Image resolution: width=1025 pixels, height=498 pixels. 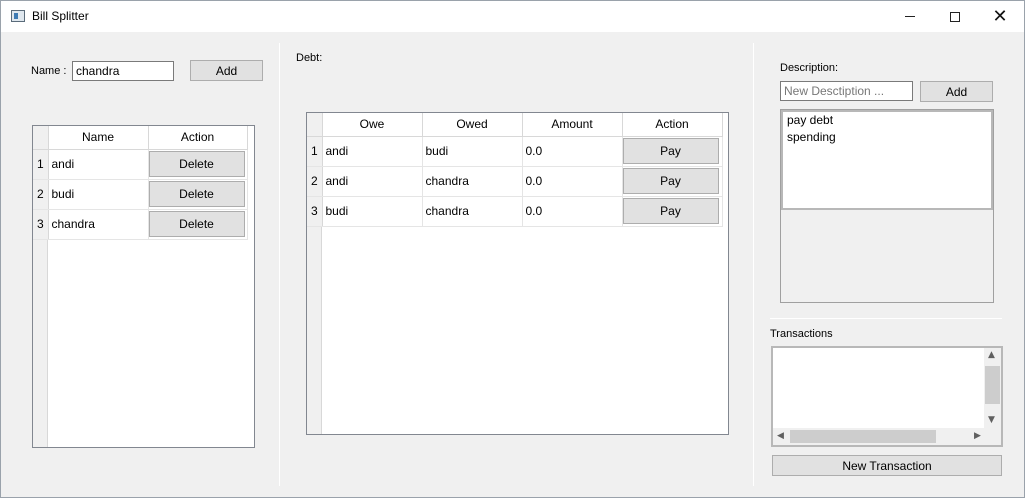 I want to click on close-button: ✕, so click(x=1000, y=16).